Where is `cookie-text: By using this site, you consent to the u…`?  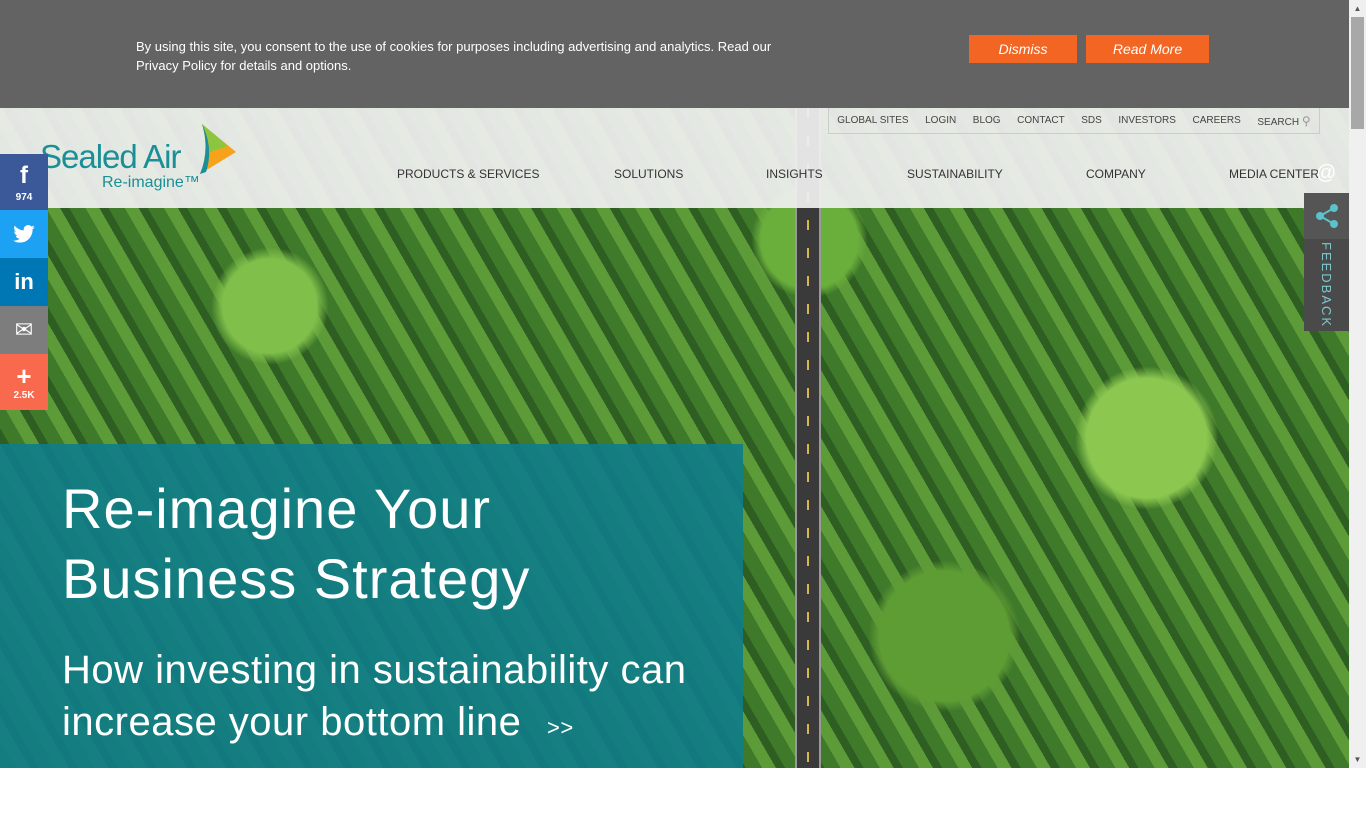 cookie-text: By using this site, you consent to the u… is located at coordinates (454, 56).